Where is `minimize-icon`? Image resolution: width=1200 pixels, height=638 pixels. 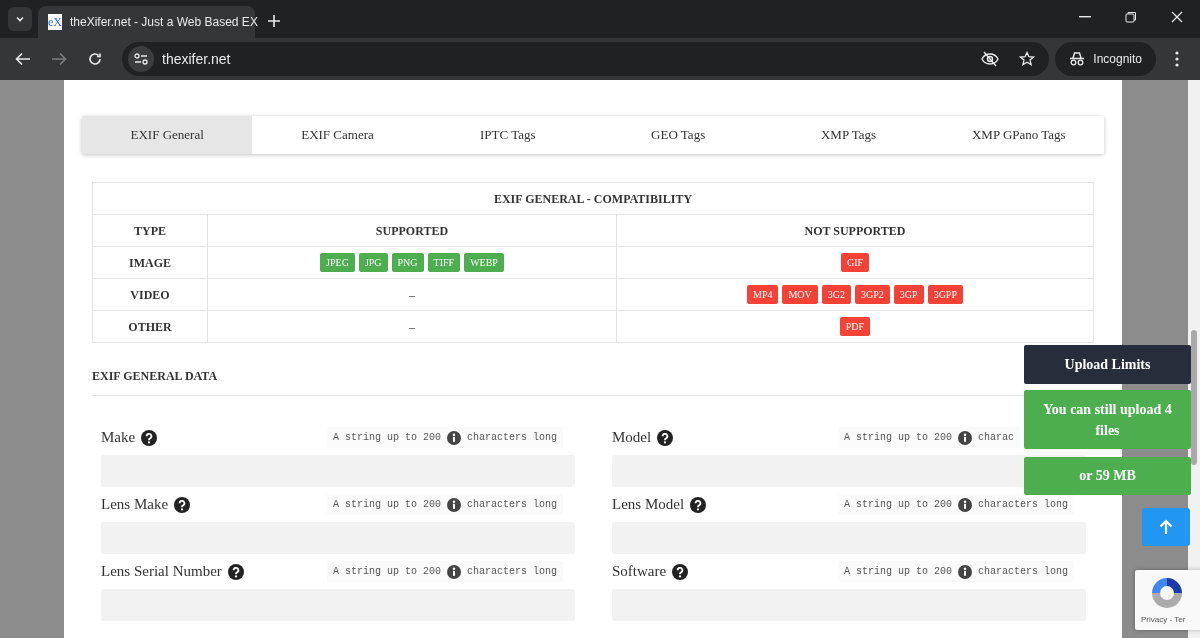 minimize-icon is located at coordinates (1085, 17).